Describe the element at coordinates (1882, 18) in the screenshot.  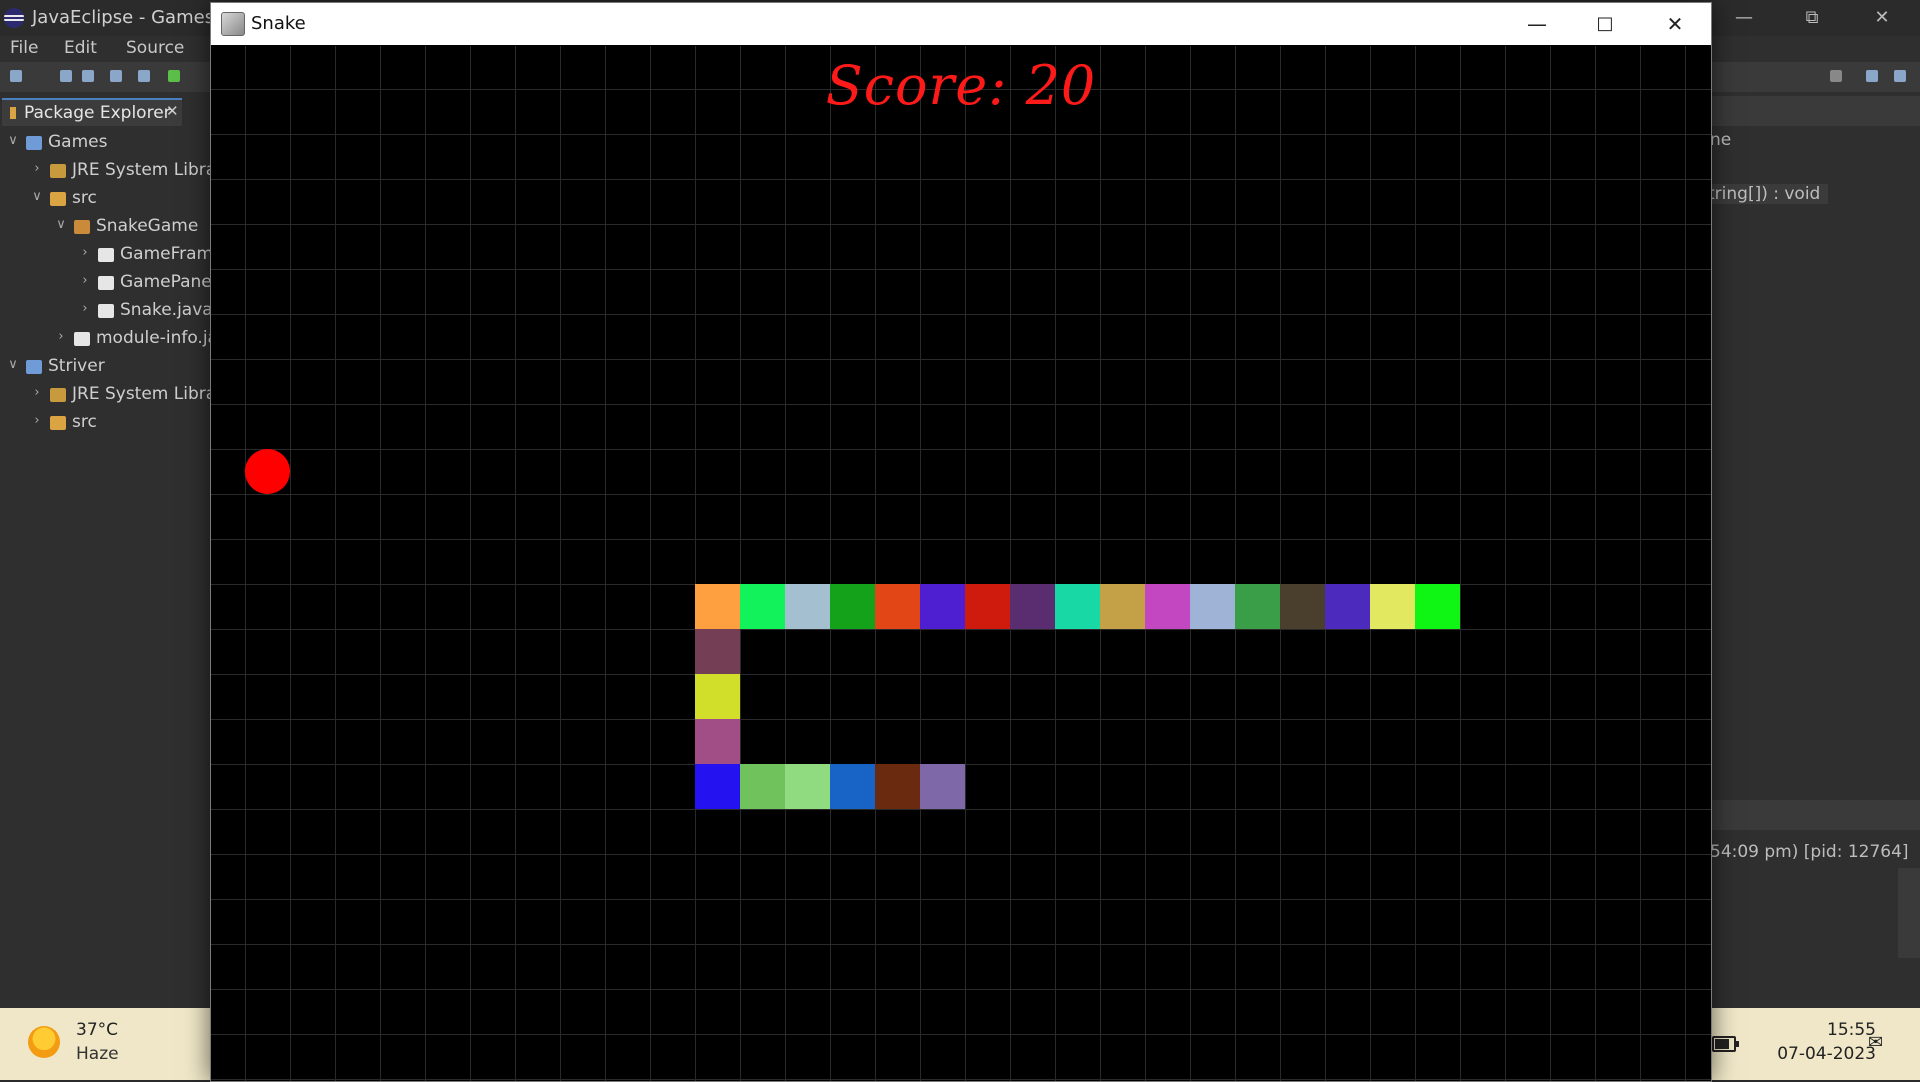
I see `close-icon: ✕` at that location.